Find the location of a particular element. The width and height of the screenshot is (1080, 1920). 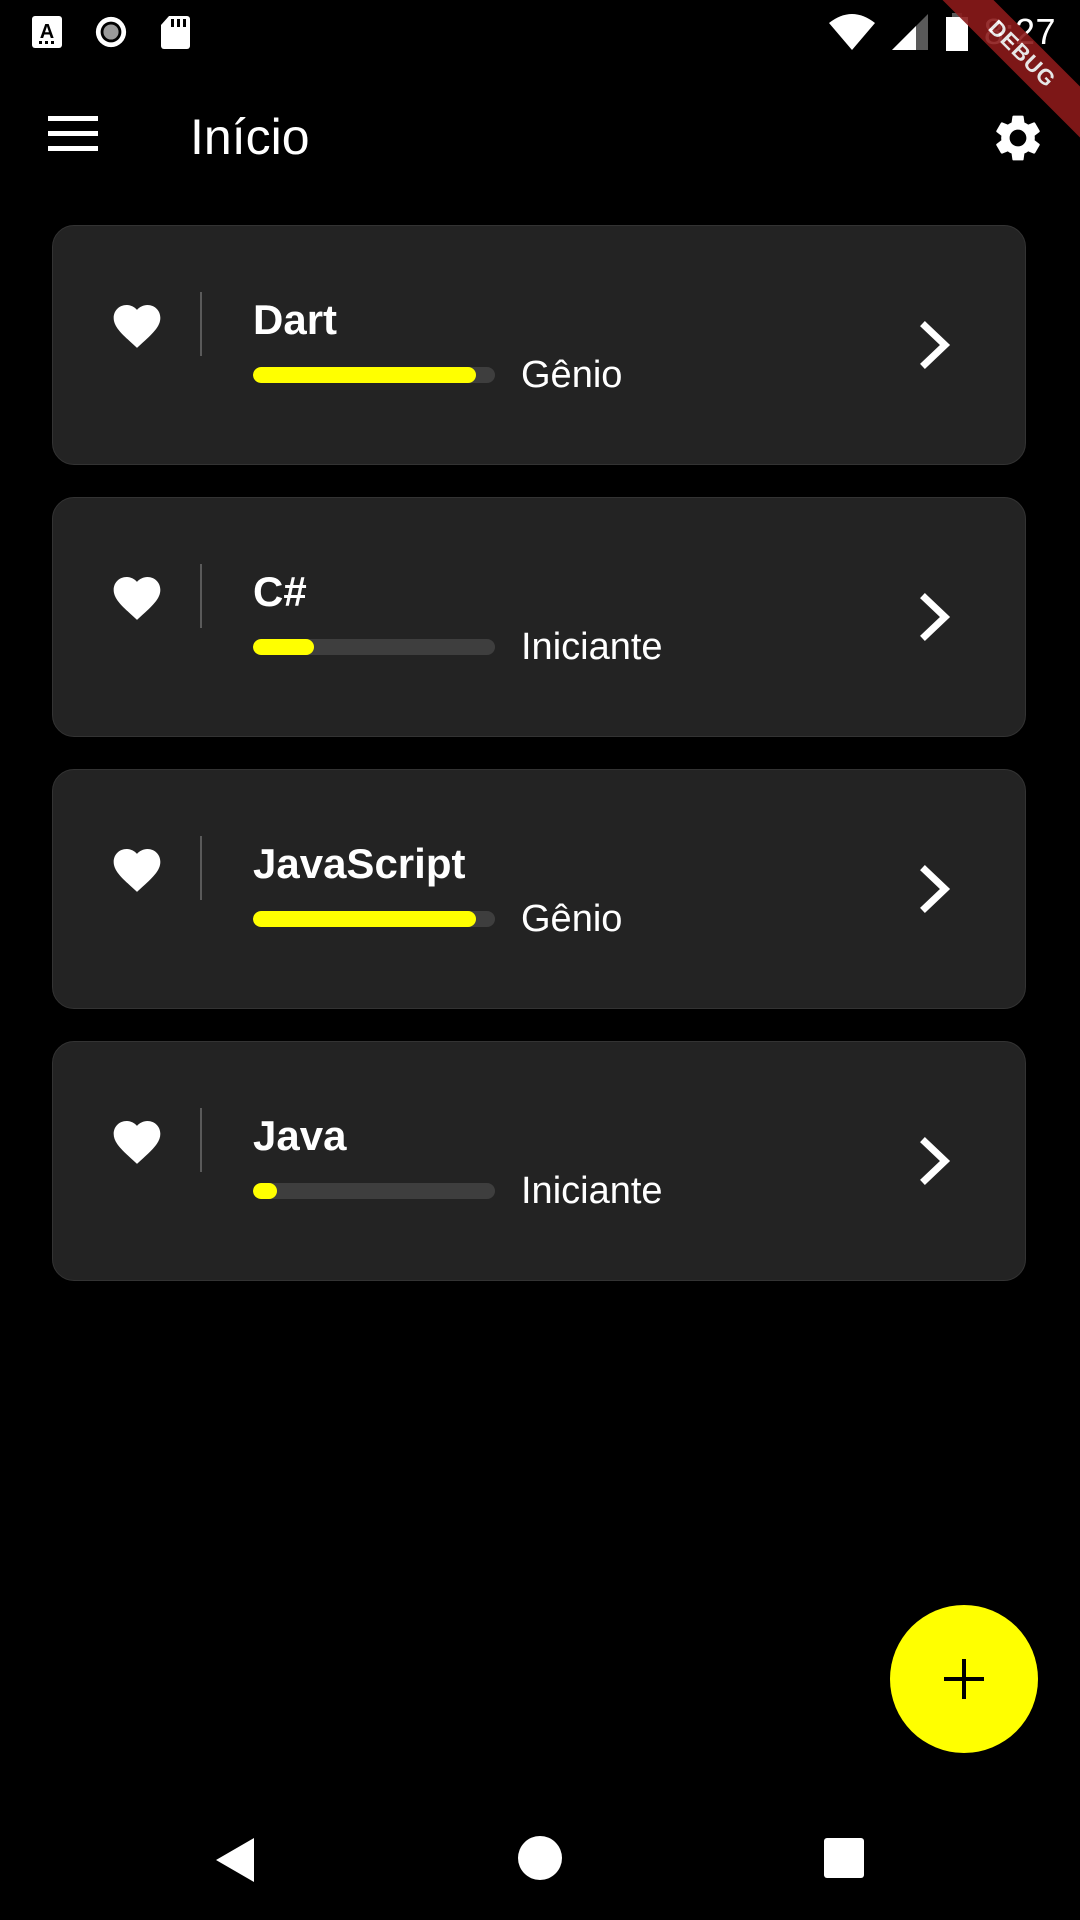

home-icon is located at coordinates (540, 1858).